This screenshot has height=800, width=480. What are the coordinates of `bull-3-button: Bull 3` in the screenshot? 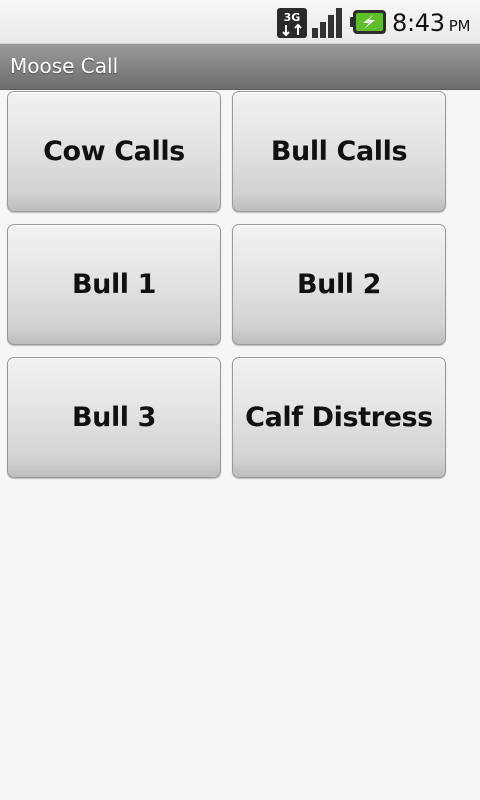 It's located at (114, 417).